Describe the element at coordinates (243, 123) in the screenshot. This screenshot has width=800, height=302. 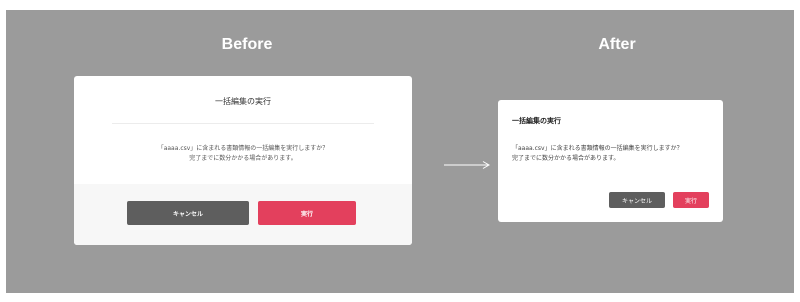
I see `title-divider` at that location.